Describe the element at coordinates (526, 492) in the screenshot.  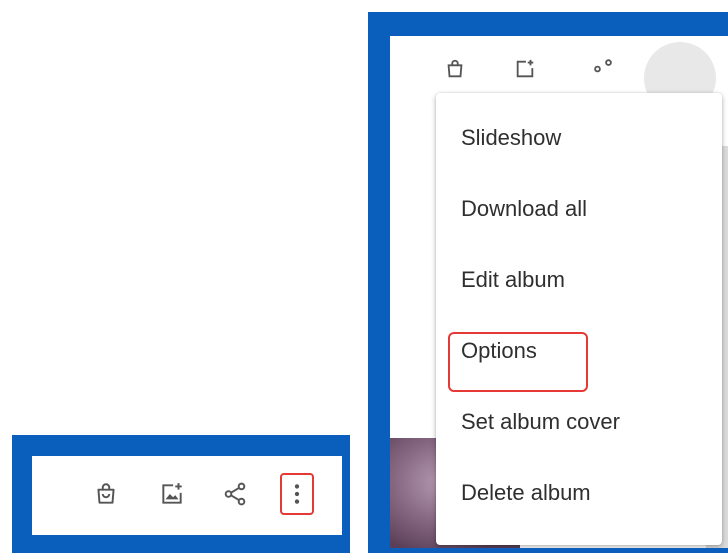
I see `menu-item-label: Delete album` at that location.